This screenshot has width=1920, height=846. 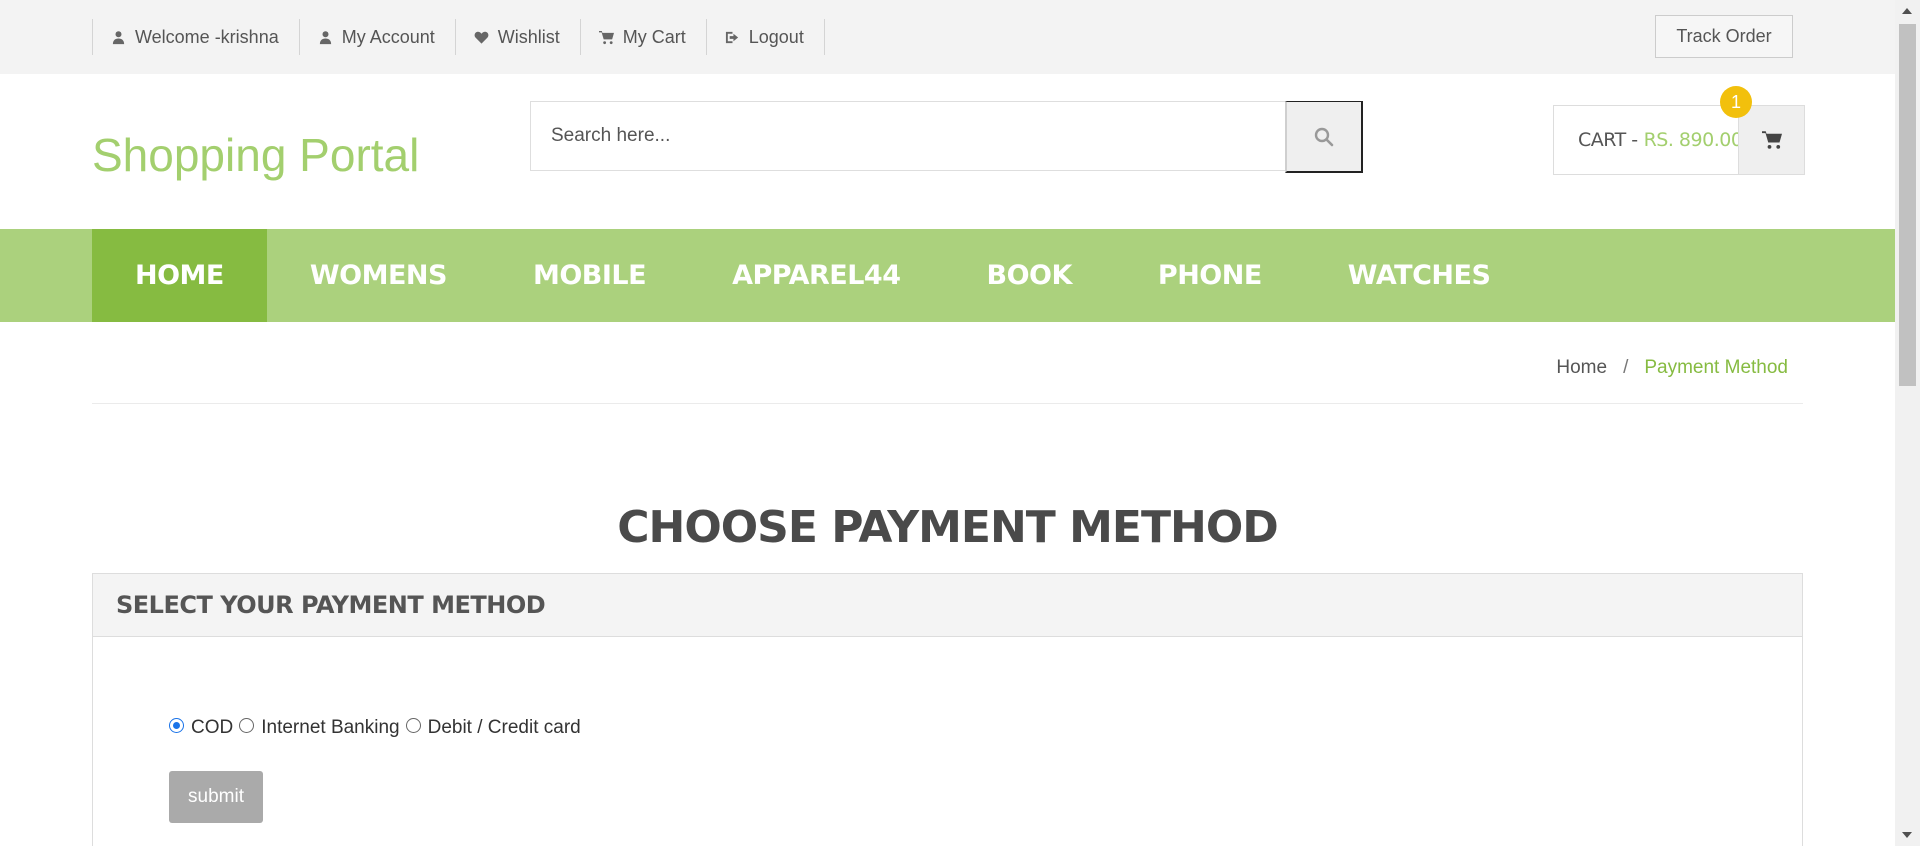 I want to click on panel-title: SELECT YOUR PAYMENT METHOD, so click(x=947, y=605).